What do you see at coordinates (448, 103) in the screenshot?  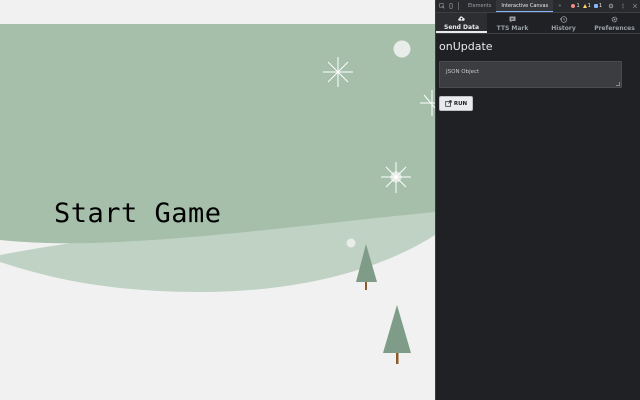 I see `open-external-icon` at bounding box center [448, 103].